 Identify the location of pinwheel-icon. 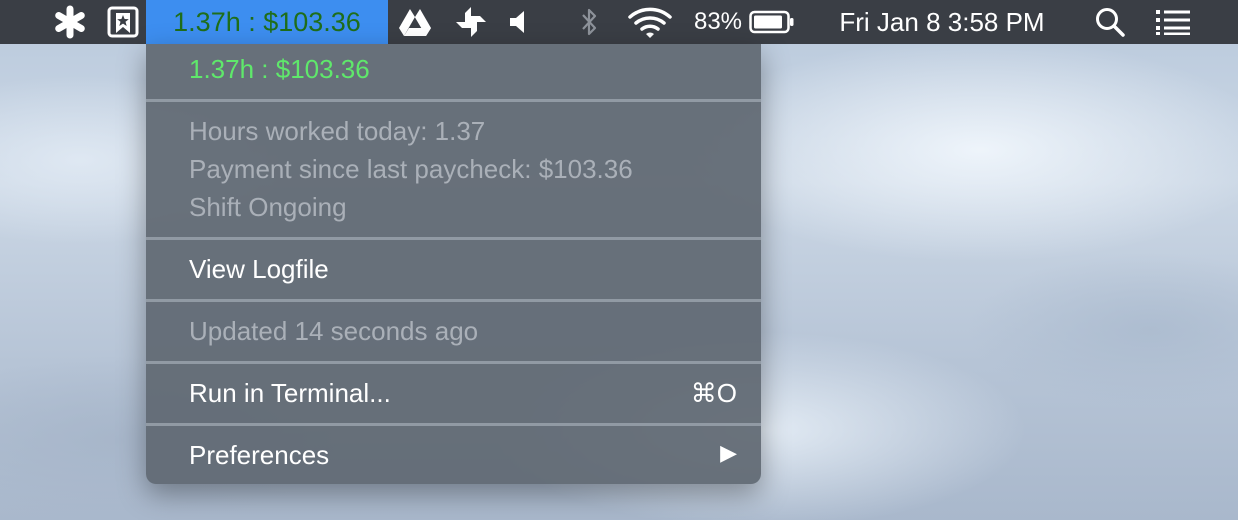
(471, 22).